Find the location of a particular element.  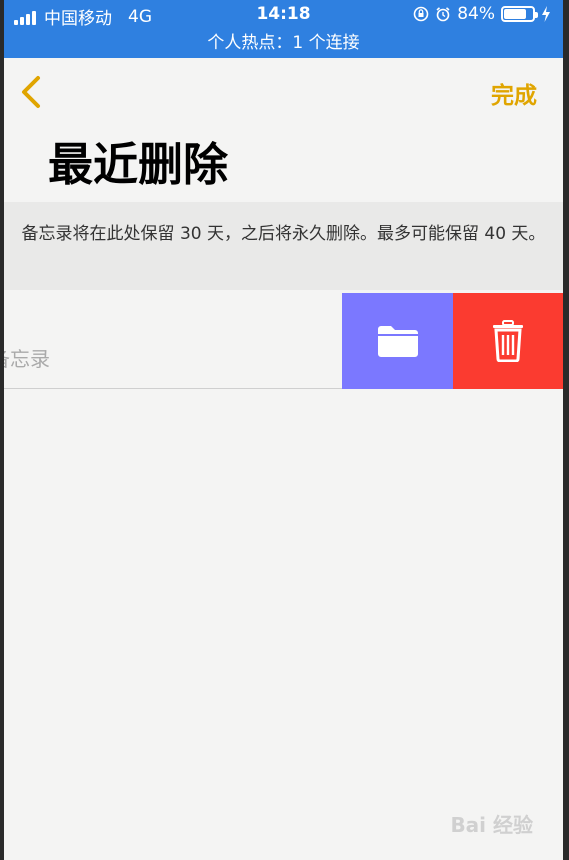

battery-fill is located at coordinates (515, 14).